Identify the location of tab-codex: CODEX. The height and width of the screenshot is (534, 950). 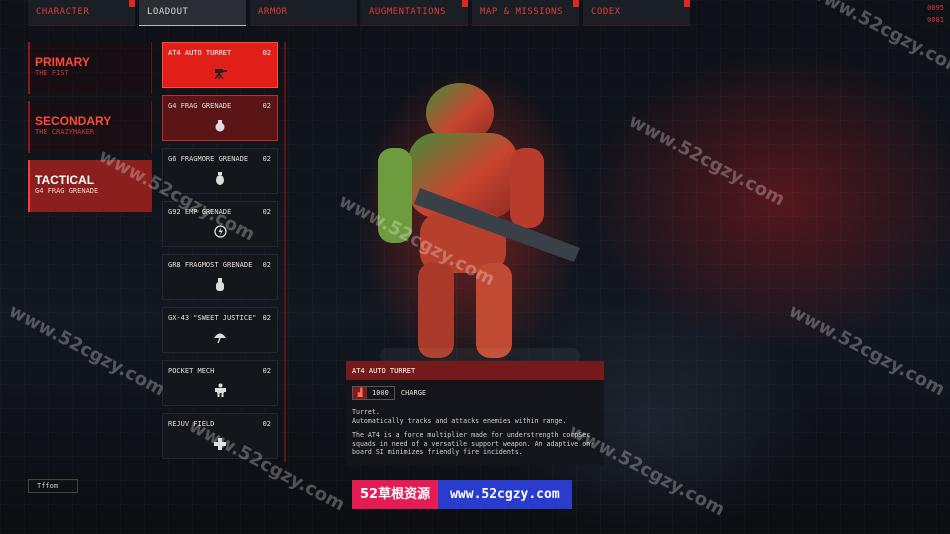
(636, 13).